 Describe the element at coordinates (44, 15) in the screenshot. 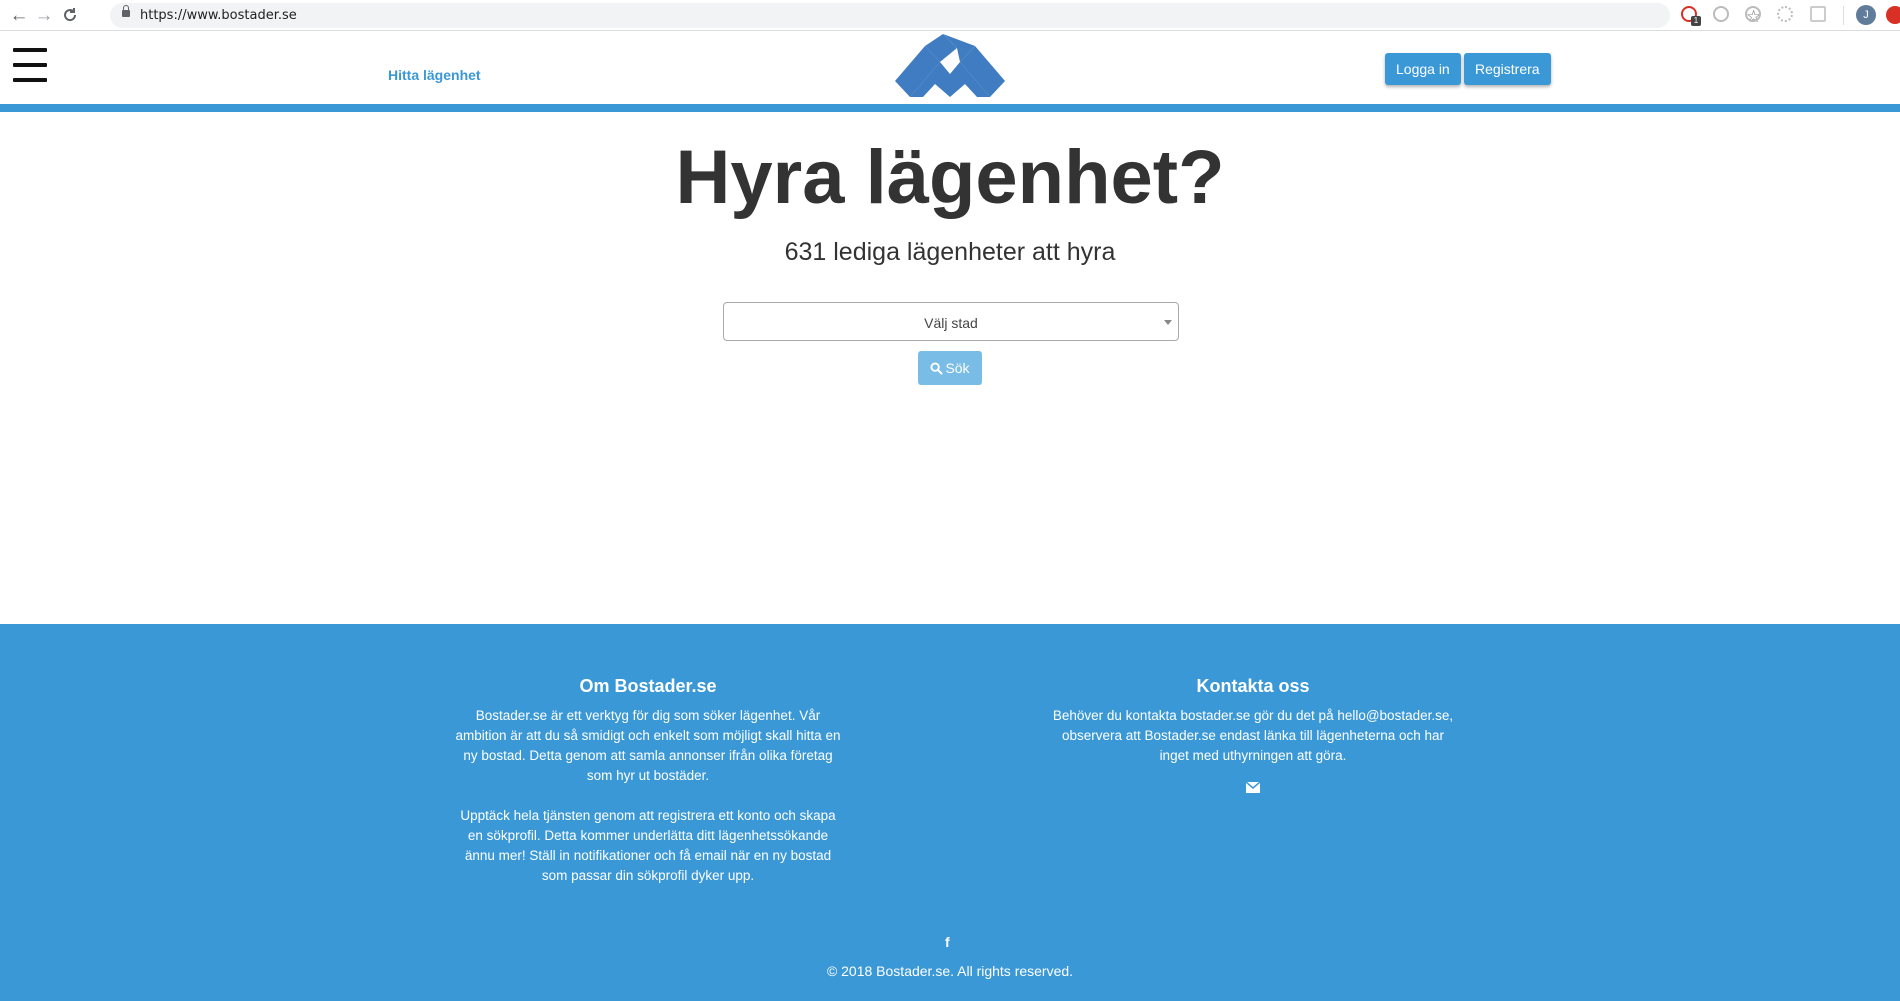

I see `forward-icon: →` at that location.